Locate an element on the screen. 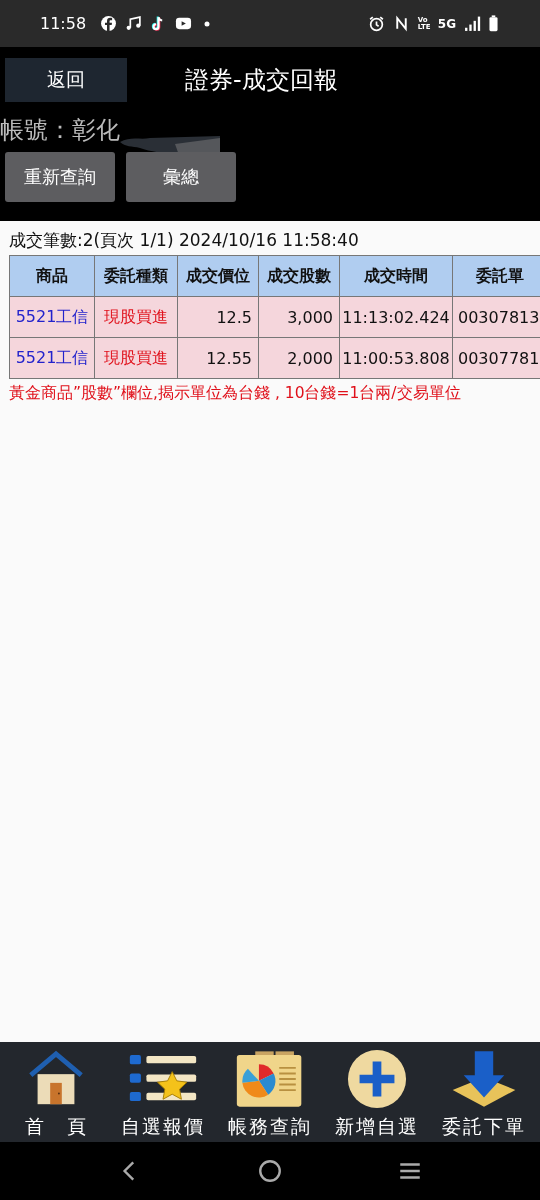  table-cell: 11:00:53.808 is located at coordinates (396, 358).